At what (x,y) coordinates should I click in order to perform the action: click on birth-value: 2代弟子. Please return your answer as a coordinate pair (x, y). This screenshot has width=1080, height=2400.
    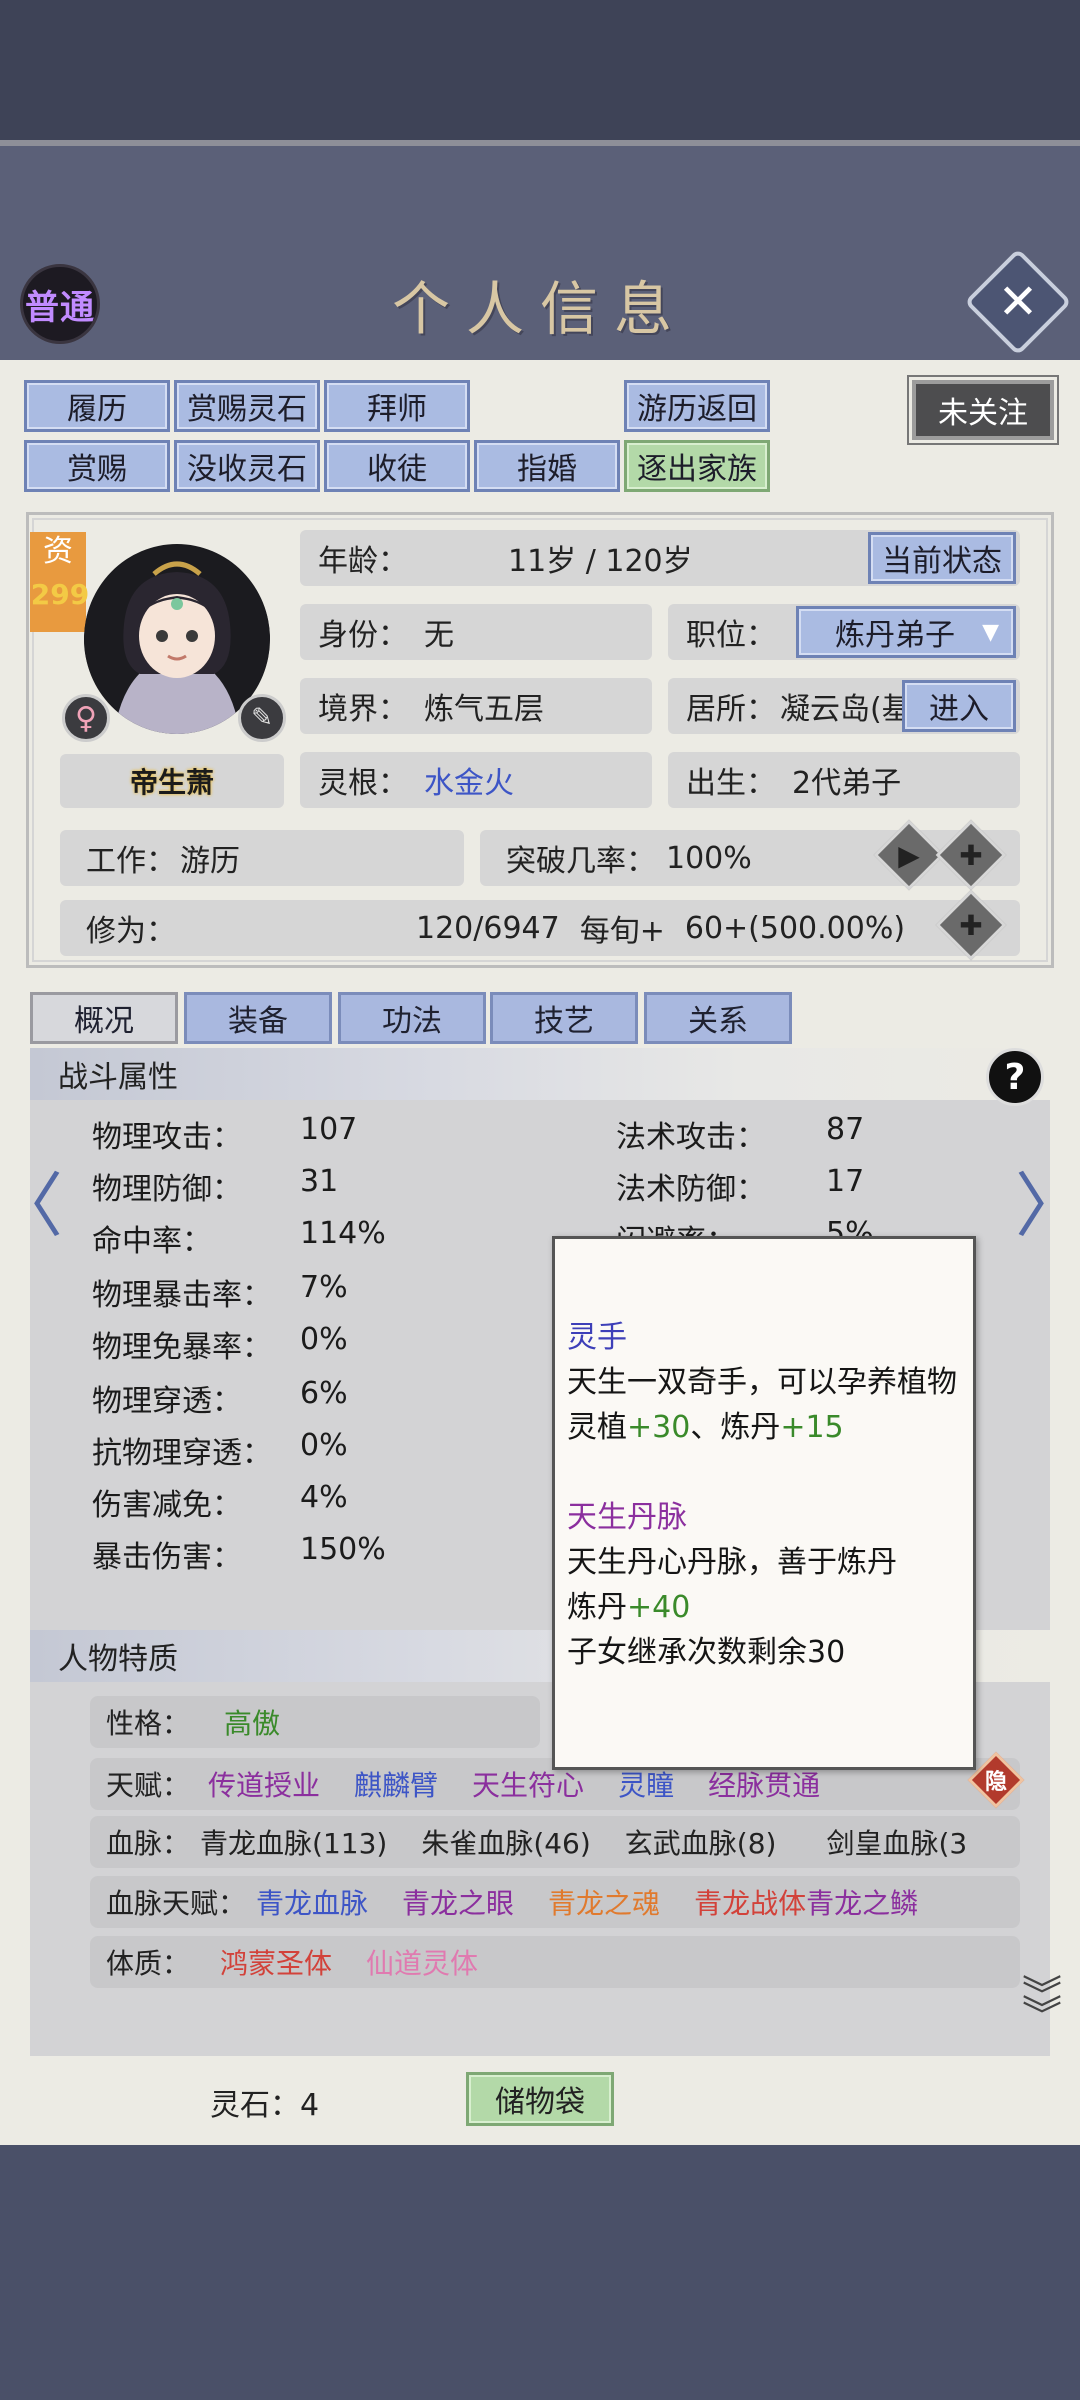
    Looking at the image, I should click on (847, 783).